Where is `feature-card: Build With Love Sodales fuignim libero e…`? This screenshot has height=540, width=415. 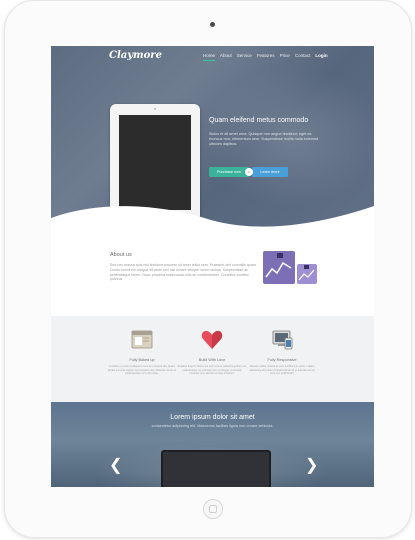
feature-card: Build With Love Sodales fuignim libero e… is located at coordinates (212, 353).